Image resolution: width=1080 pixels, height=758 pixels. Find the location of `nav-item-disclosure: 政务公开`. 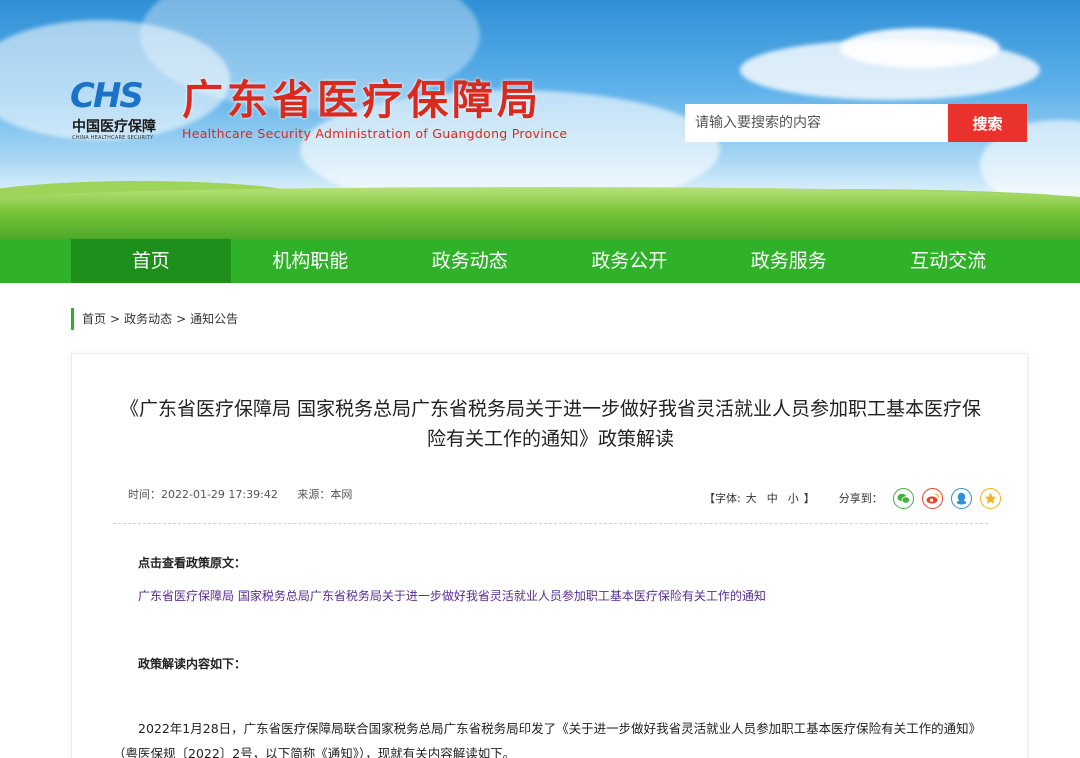

nav-item-disclosure: 政务公开 is located at coordinates (630, 261).